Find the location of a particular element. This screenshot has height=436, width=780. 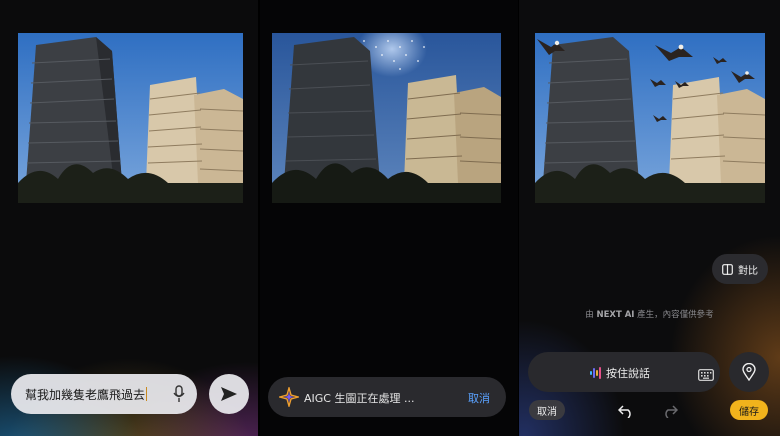

ai-disclaimer: 由 NEXT AI 產生，內容僅供參考 is located at coordinates (649, 315).